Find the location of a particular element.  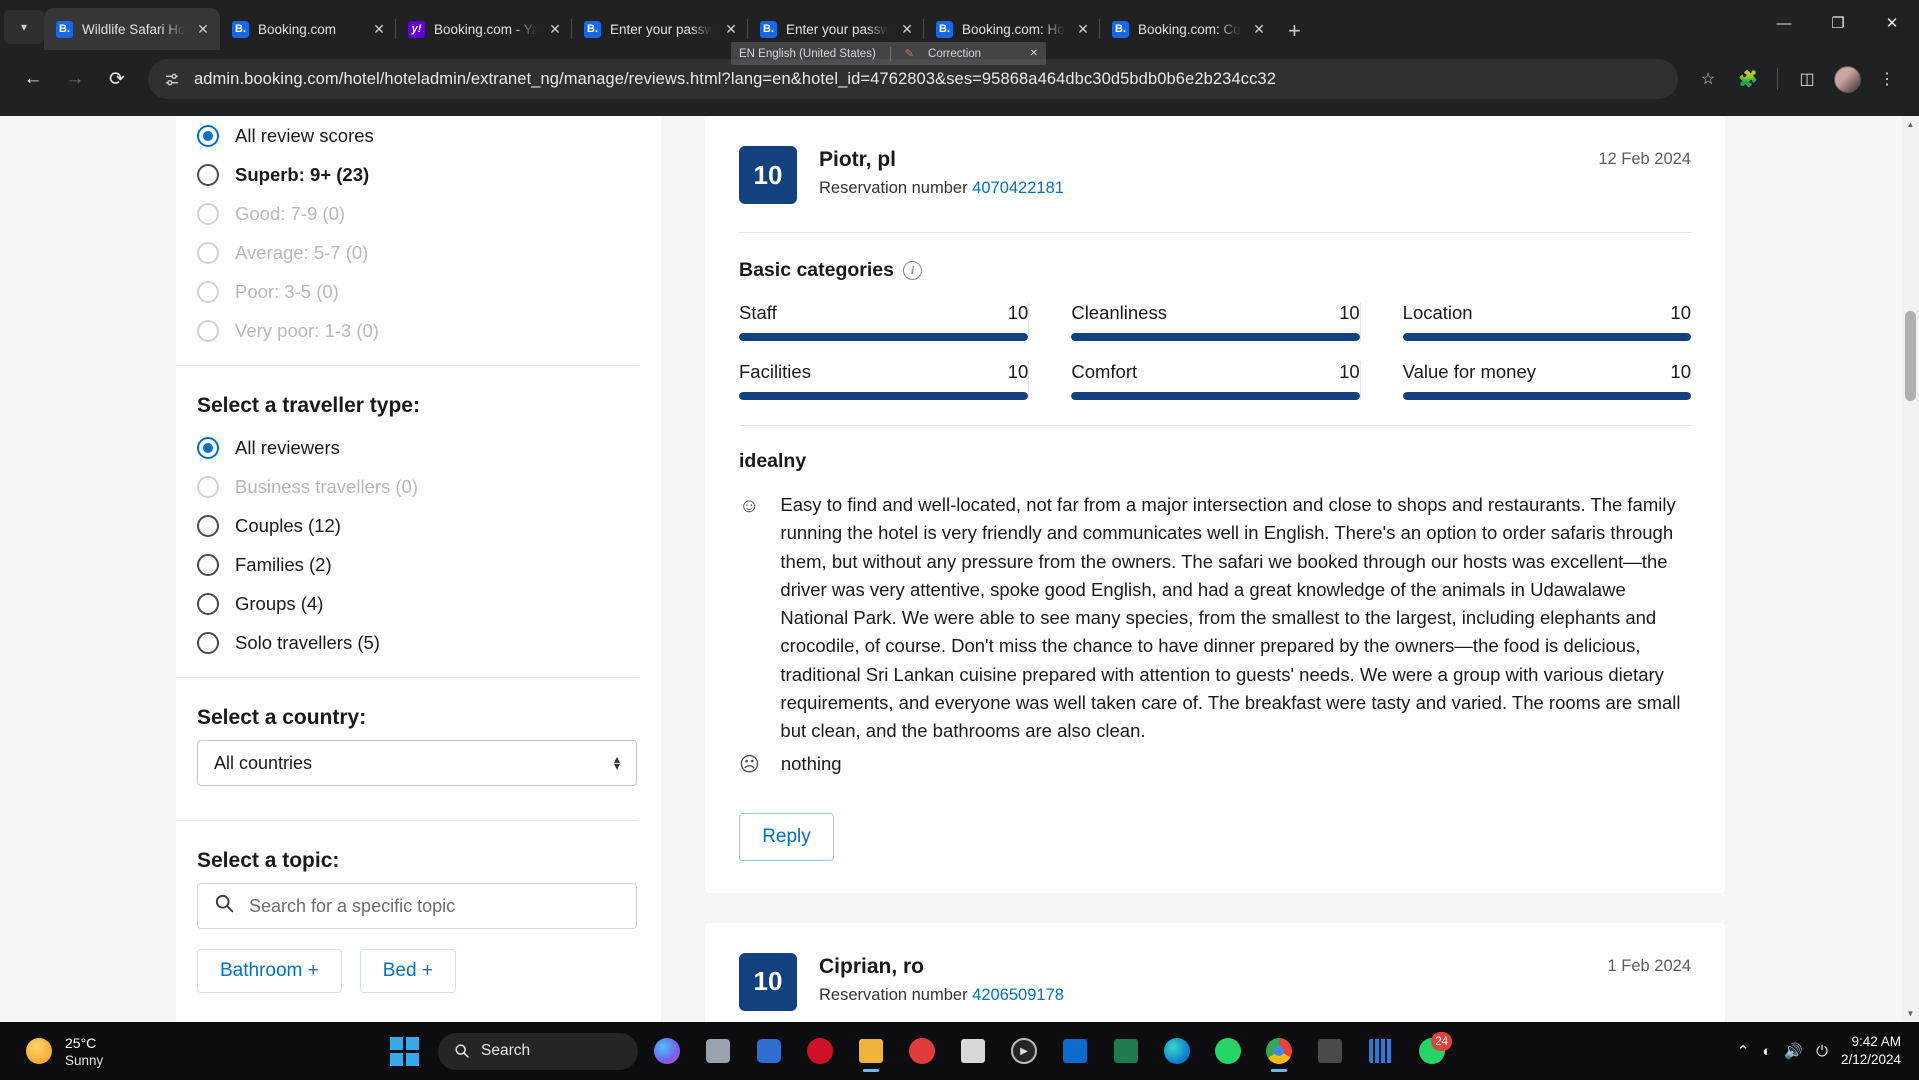

clock-date: 2/12/2024 is located at coordinates (1870, 1059).